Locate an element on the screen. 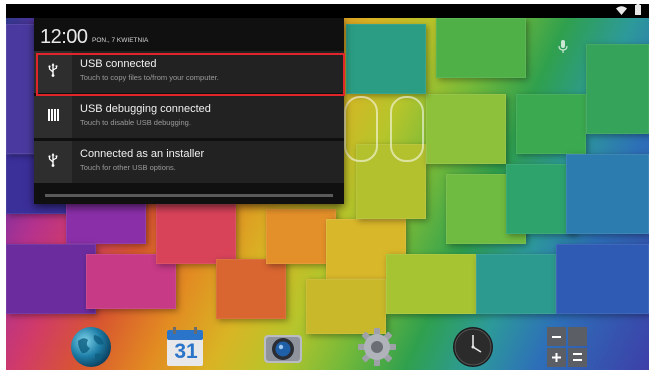 This screenshot has width=653, height=374. calendar-day-label: 31 is located at coordinates (186, 351).